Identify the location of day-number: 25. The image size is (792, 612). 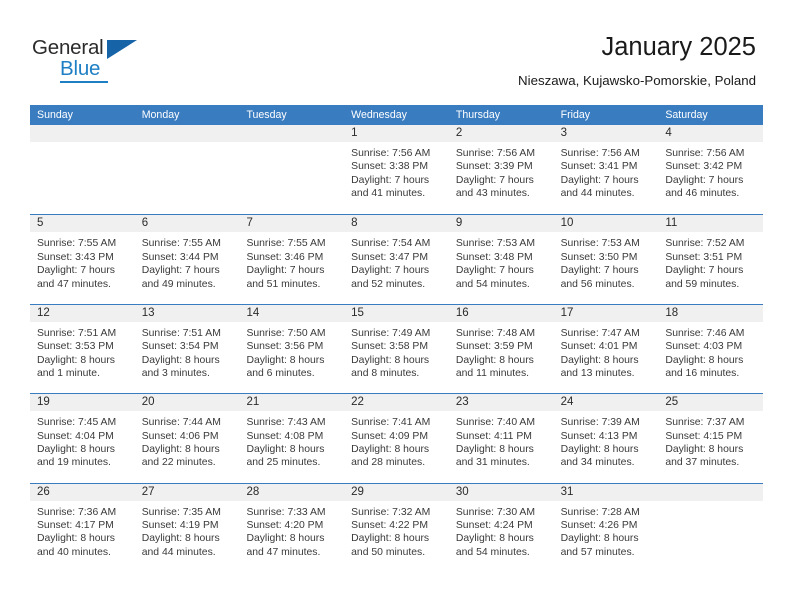
(672, 402).